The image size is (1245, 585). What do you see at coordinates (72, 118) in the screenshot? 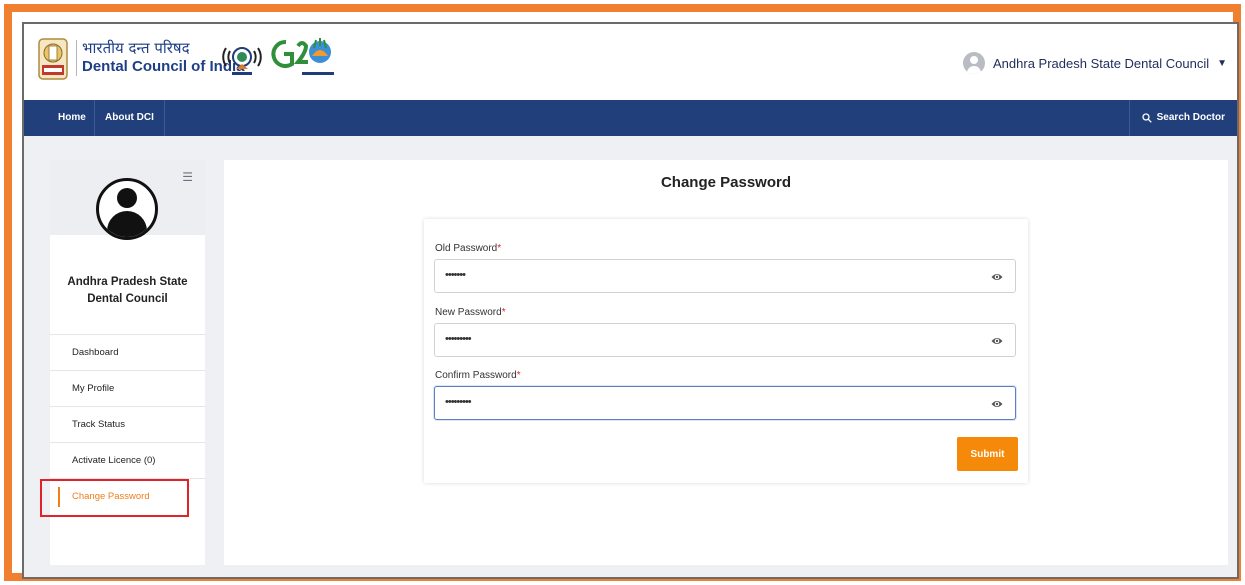
I see `nav-home: Home` at bounding box center [72, 118].